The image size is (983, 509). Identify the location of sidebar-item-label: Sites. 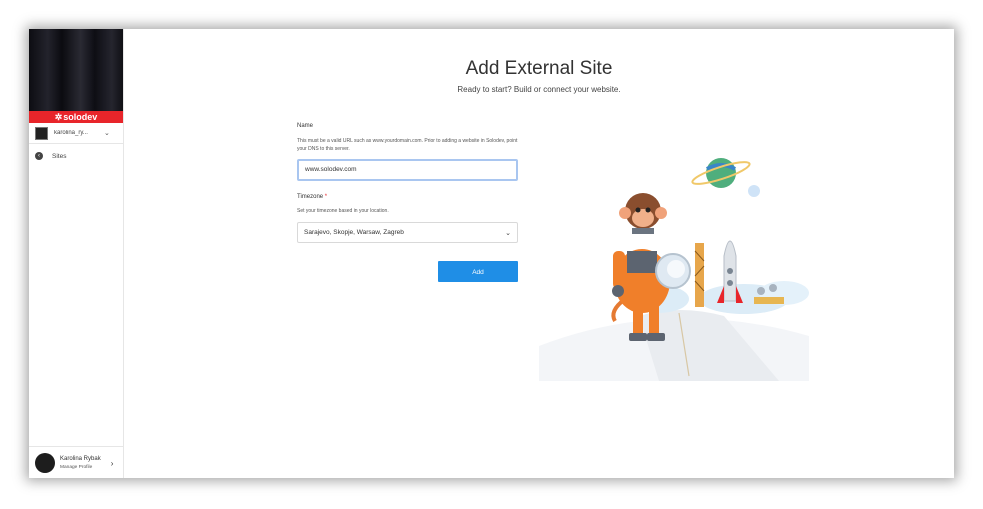
(59, 156).